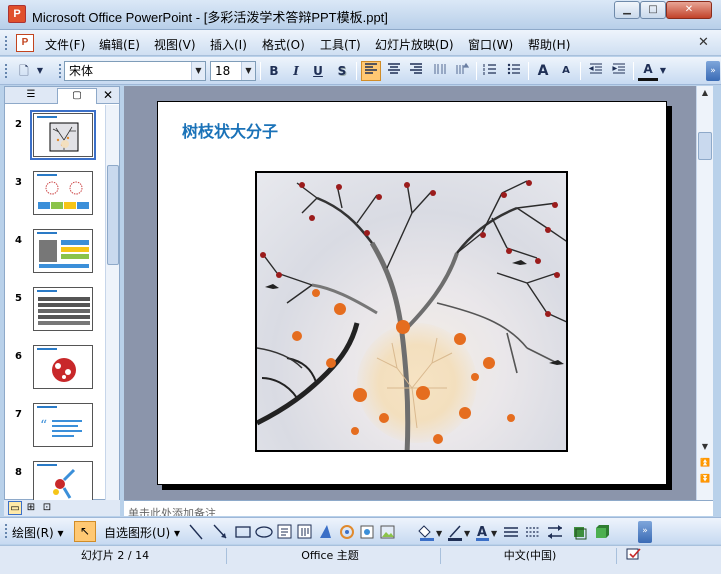 This screenshot has height=574, width=721. What do you see at coordinates (663, 71) in the screenshot?
I see `font-color-dropdown-icon: ▼` at bounding box center [663, 71].